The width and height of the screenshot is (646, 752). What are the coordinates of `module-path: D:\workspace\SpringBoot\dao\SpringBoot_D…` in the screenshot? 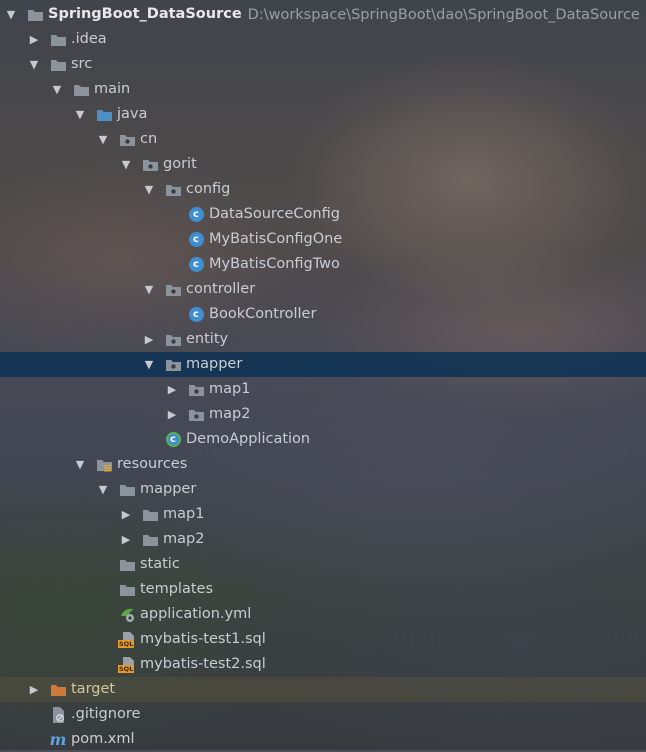 It's located at (443, 14).